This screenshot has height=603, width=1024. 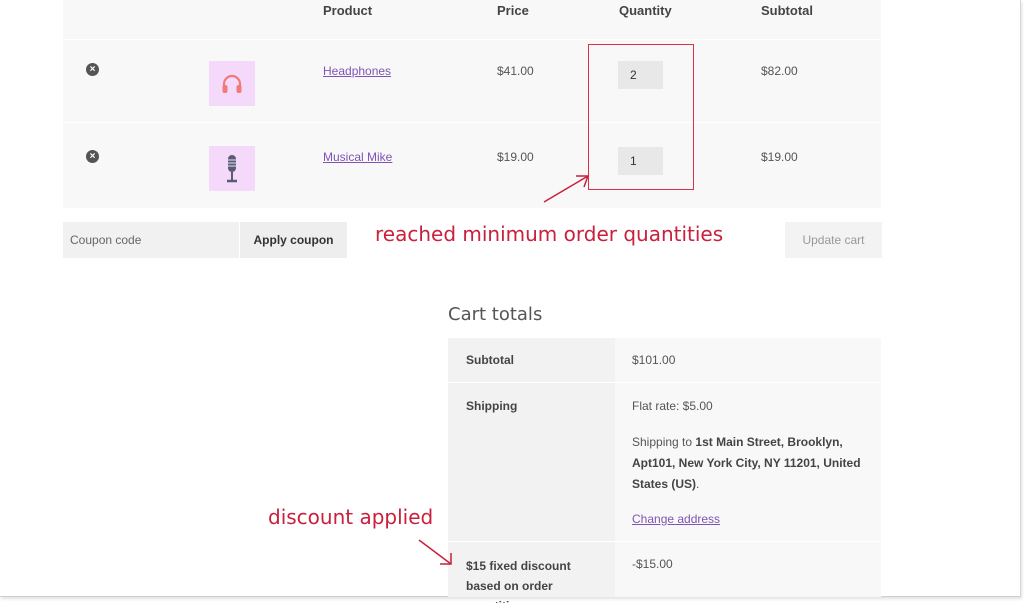 What do you see at coordinates (779, 157) in the screenshot?
I see `line-subtotal: $19.00` at bounding box center [779, 157].